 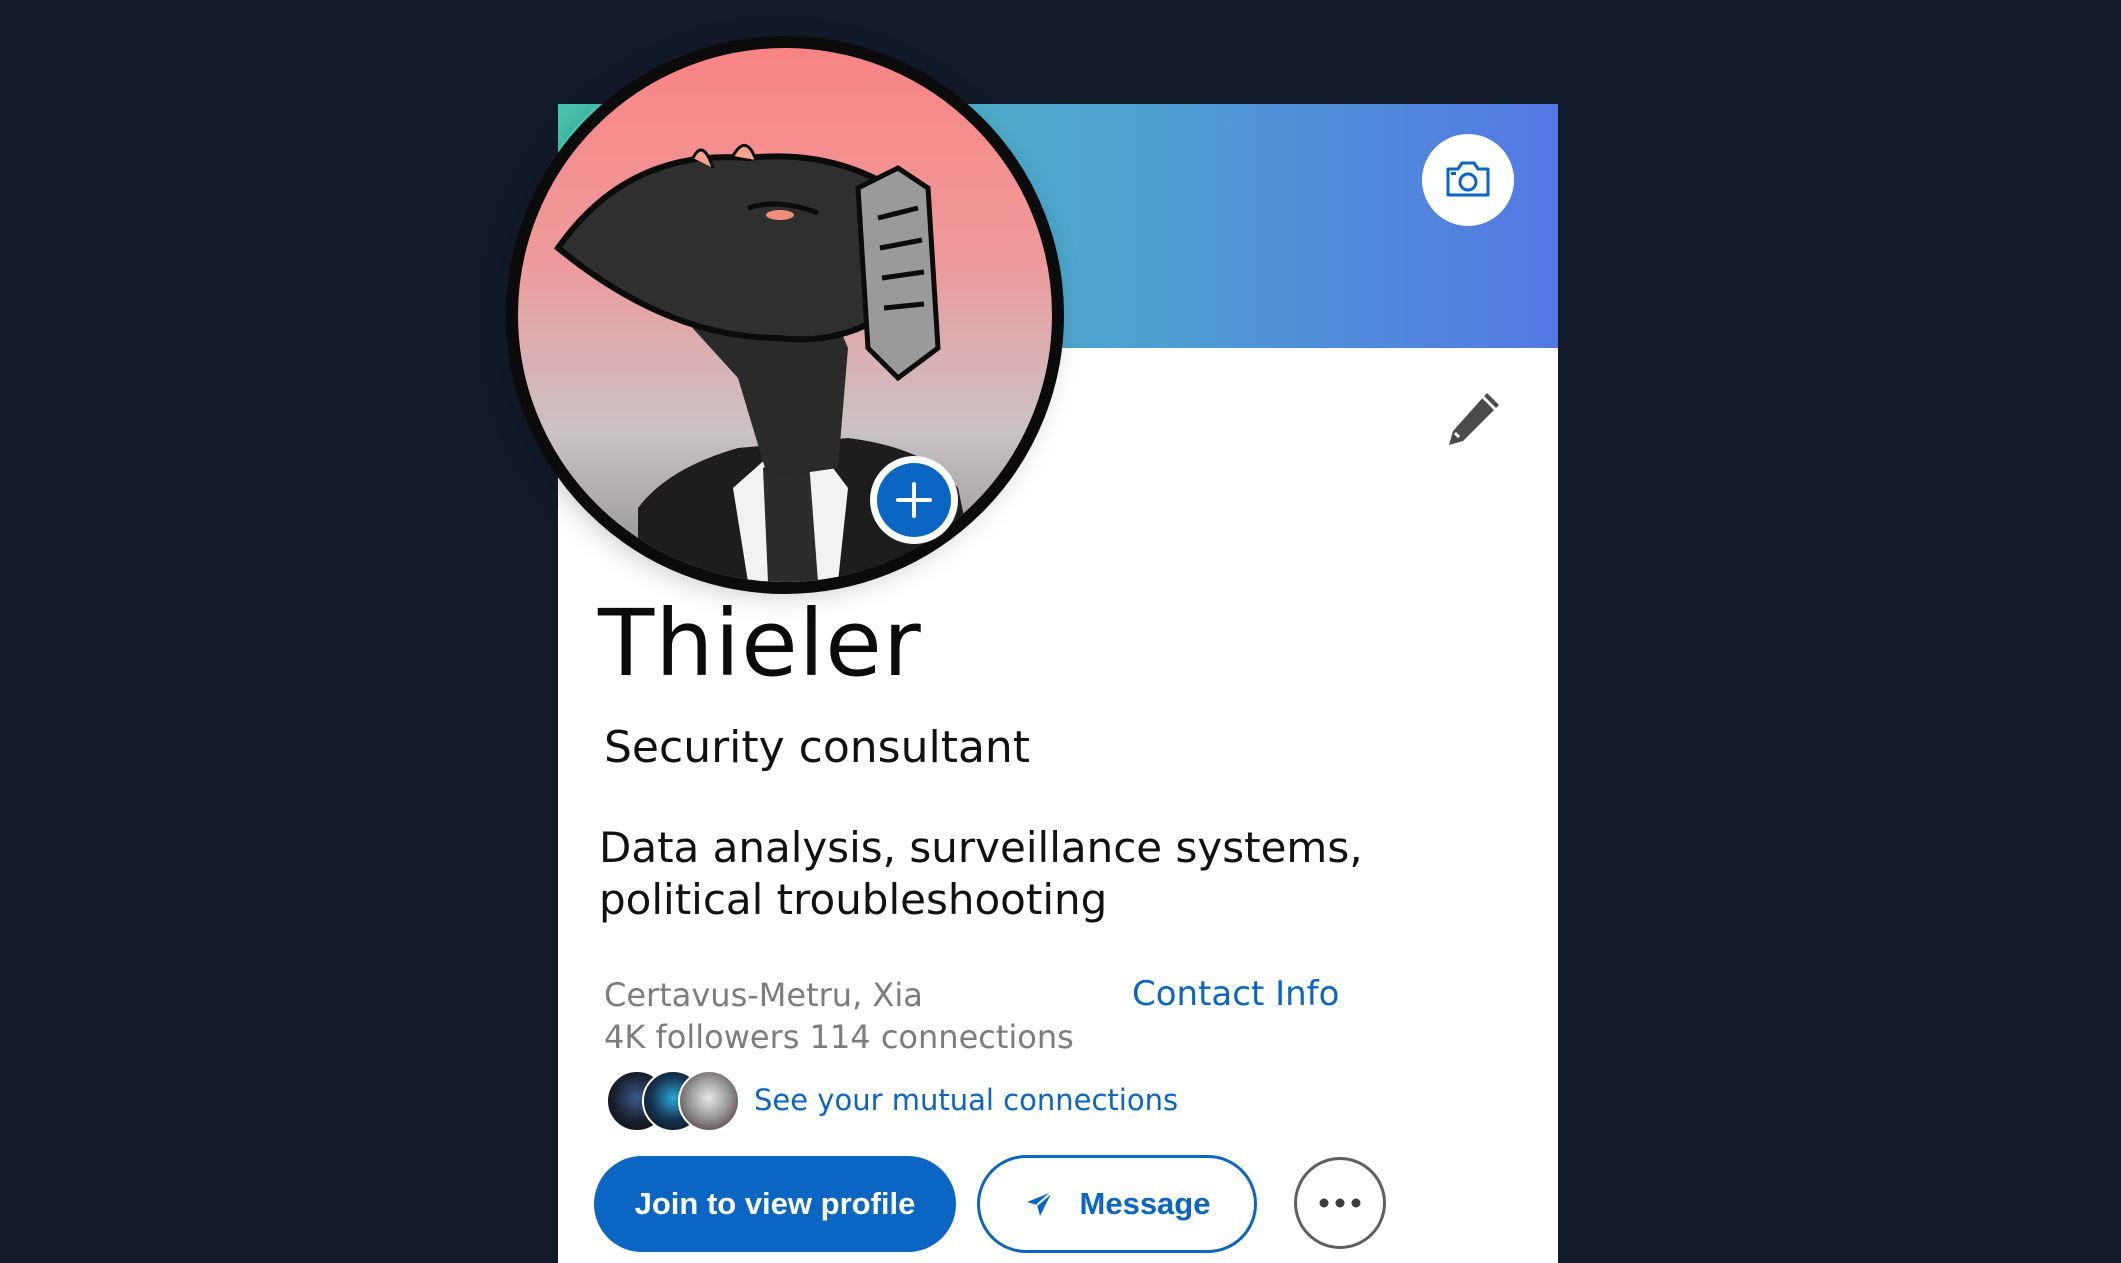 I want to click on mutual-connections-row: See your mutual connections, so click(x=892, y=1100).